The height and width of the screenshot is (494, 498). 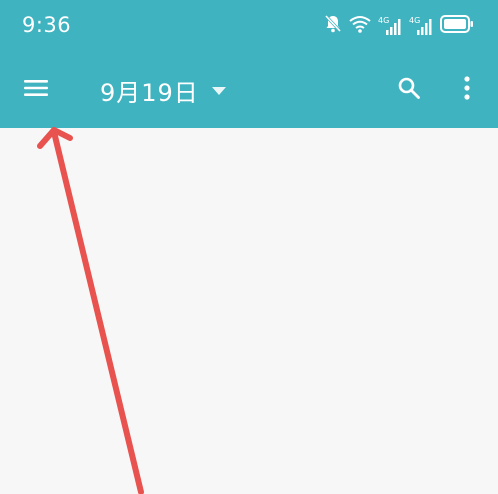 I want to click on status-time: 9:36, so click(x=47, y=25).